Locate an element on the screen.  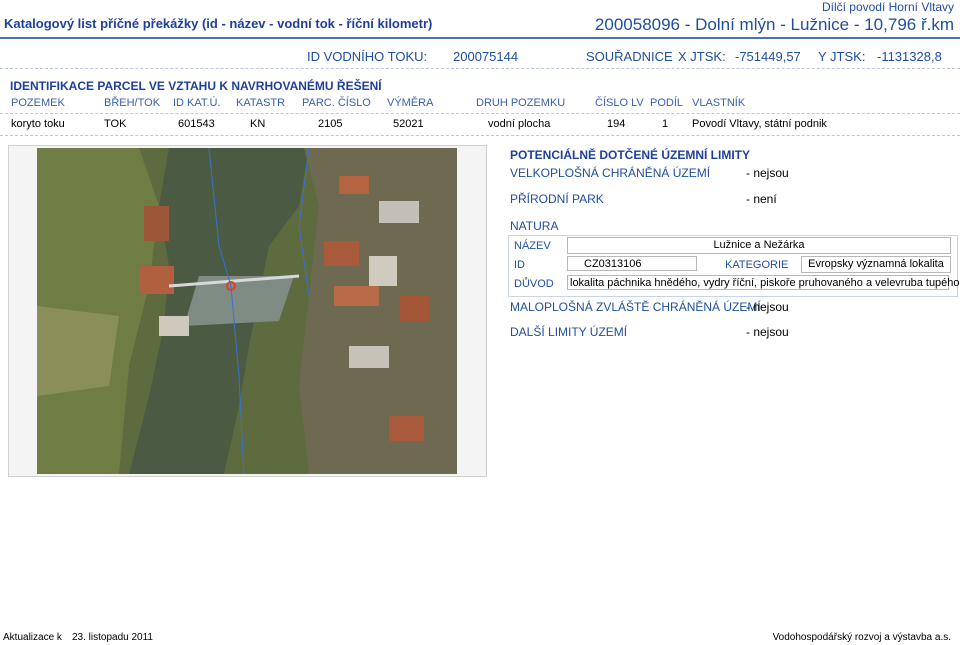
id-field: CZ0313106 is located at coordinates (632, 263).